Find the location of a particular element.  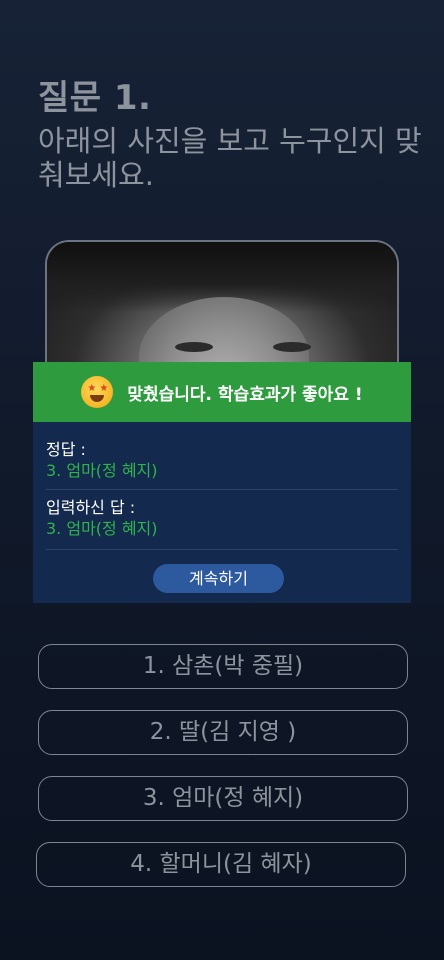

correct-answer-value: 3. 엄마(정 혜지) is located at coordinates (102, 470).